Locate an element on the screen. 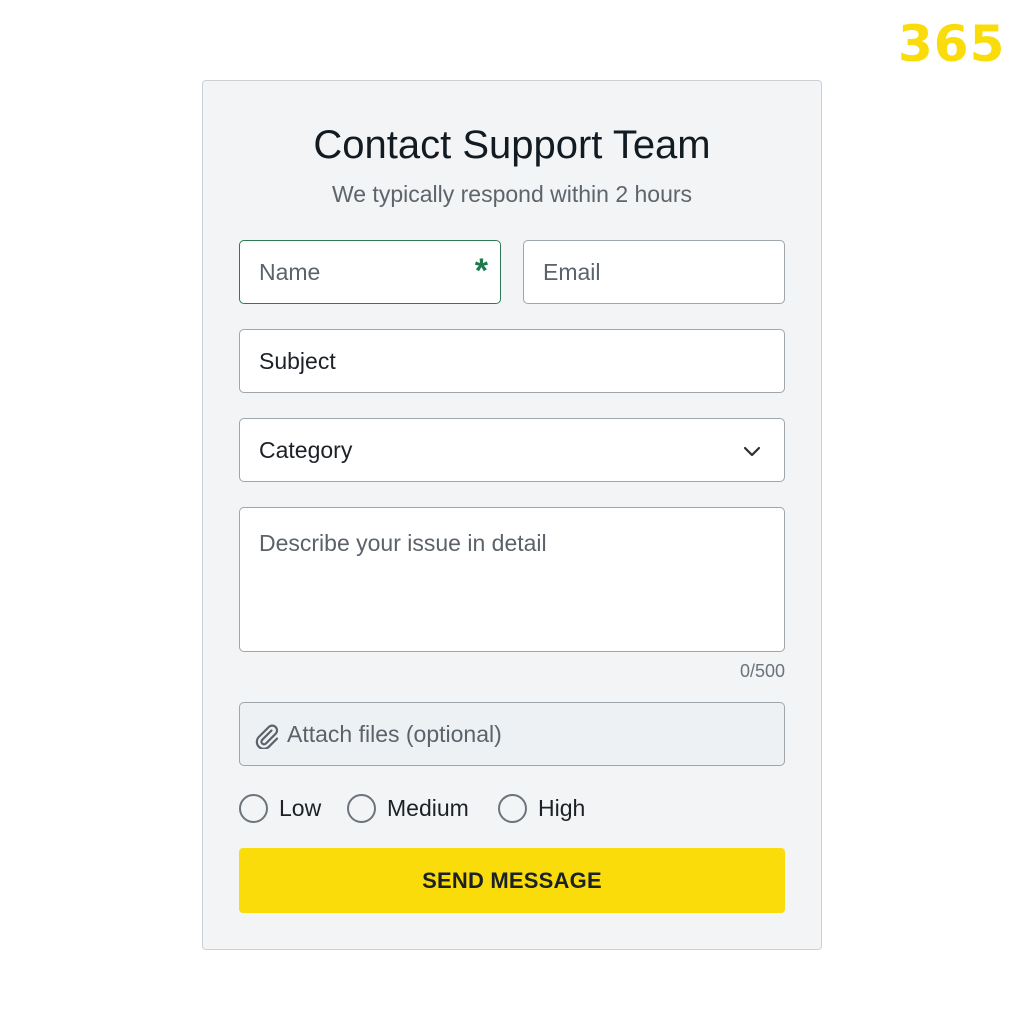  name-placeholder: Name is located at coordinates (290, 272).